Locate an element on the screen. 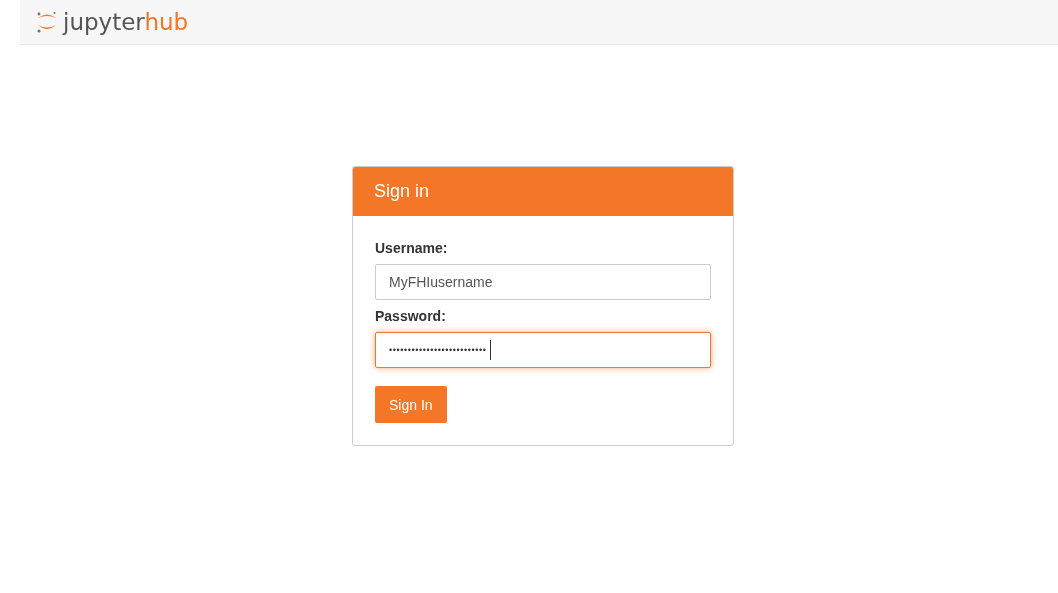 This screenshot has height=593, width=1058. card-title: Sign in is located at coordinates (402, 191).